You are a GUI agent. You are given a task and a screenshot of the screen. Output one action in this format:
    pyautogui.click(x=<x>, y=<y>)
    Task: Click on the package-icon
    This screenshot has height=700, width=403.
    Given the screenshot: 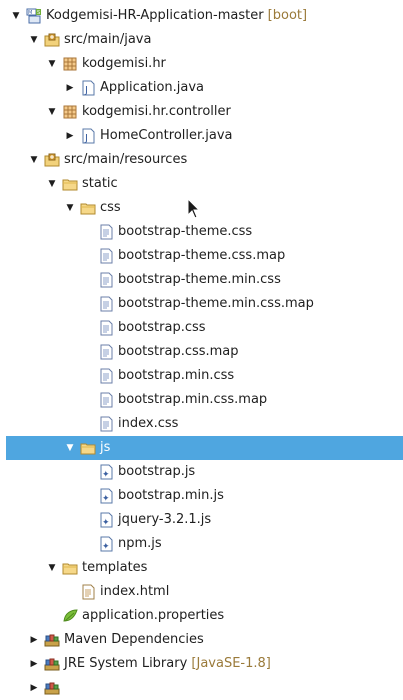 What is the action you would take?
    pyautogui.click(x=70, y=112)
    